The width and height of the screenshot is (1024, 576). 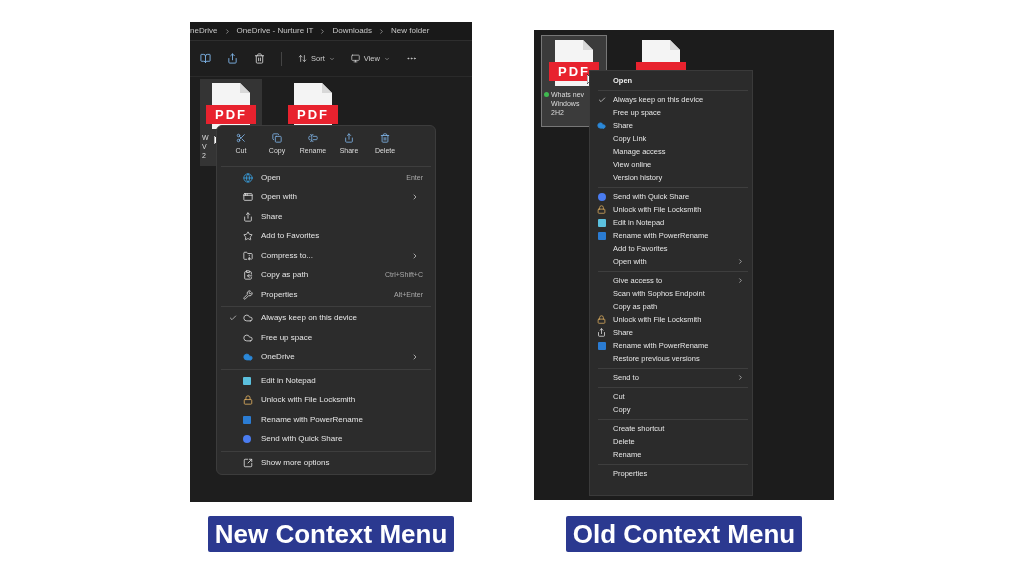 What do you see at coordinates (248, 197) in the screenshot?
I see `app-window-icon` at bounding box center [248, 197].